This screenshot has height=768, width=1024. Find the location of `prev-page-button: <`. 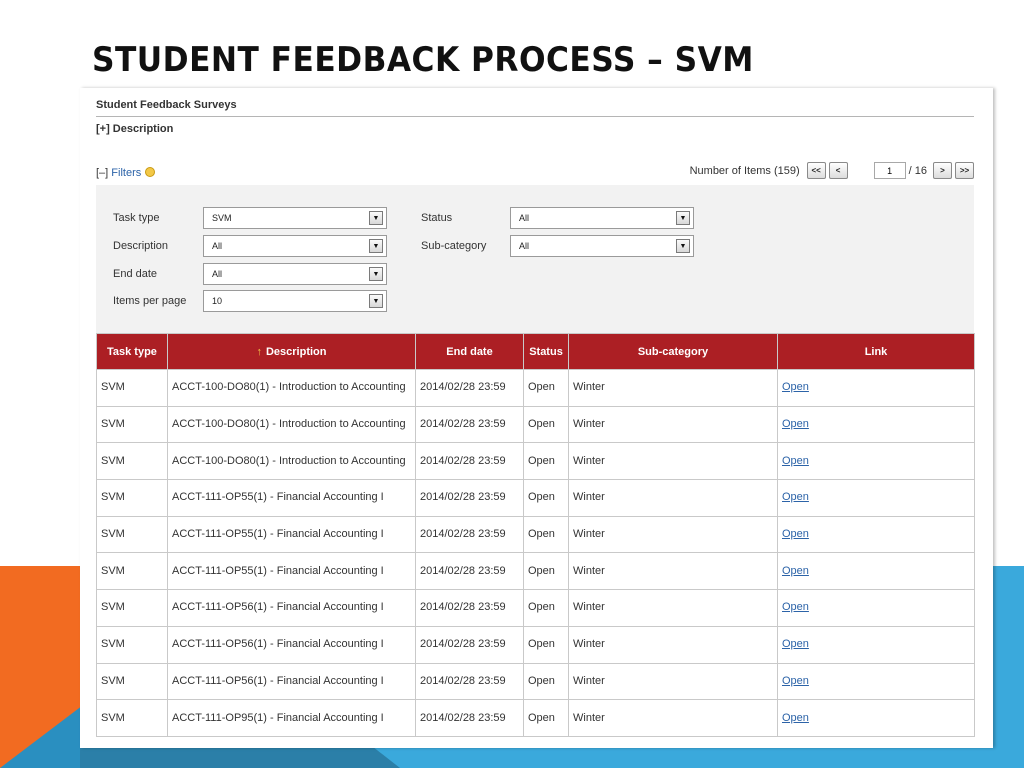

prev-page-button: < is located at coordinates (838, 170).